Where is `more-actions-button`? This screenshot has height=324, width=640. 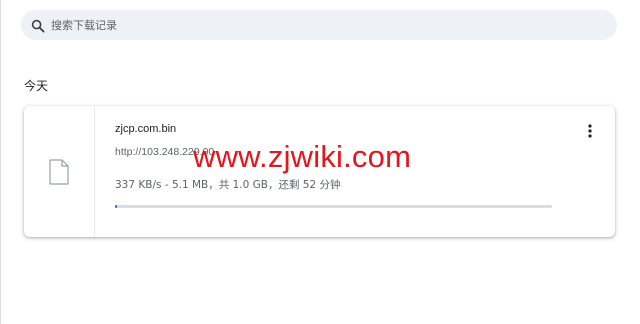 more-actions-button is located at coordinates (590, 130).